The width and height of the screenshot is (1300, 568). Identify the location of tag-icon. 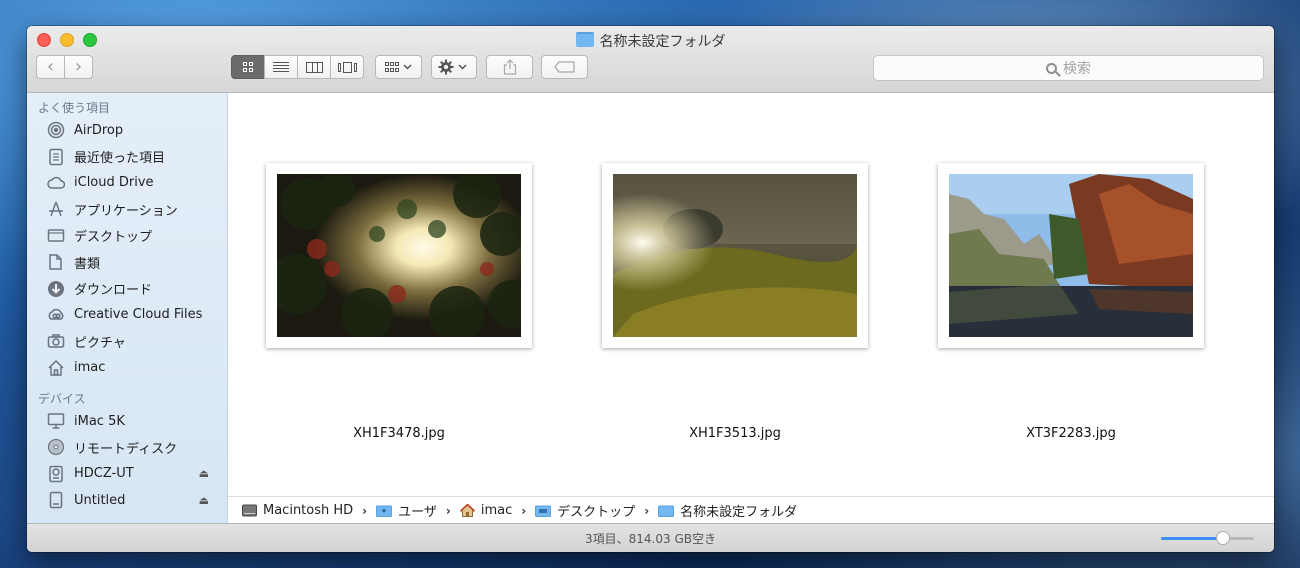
(564, 67).